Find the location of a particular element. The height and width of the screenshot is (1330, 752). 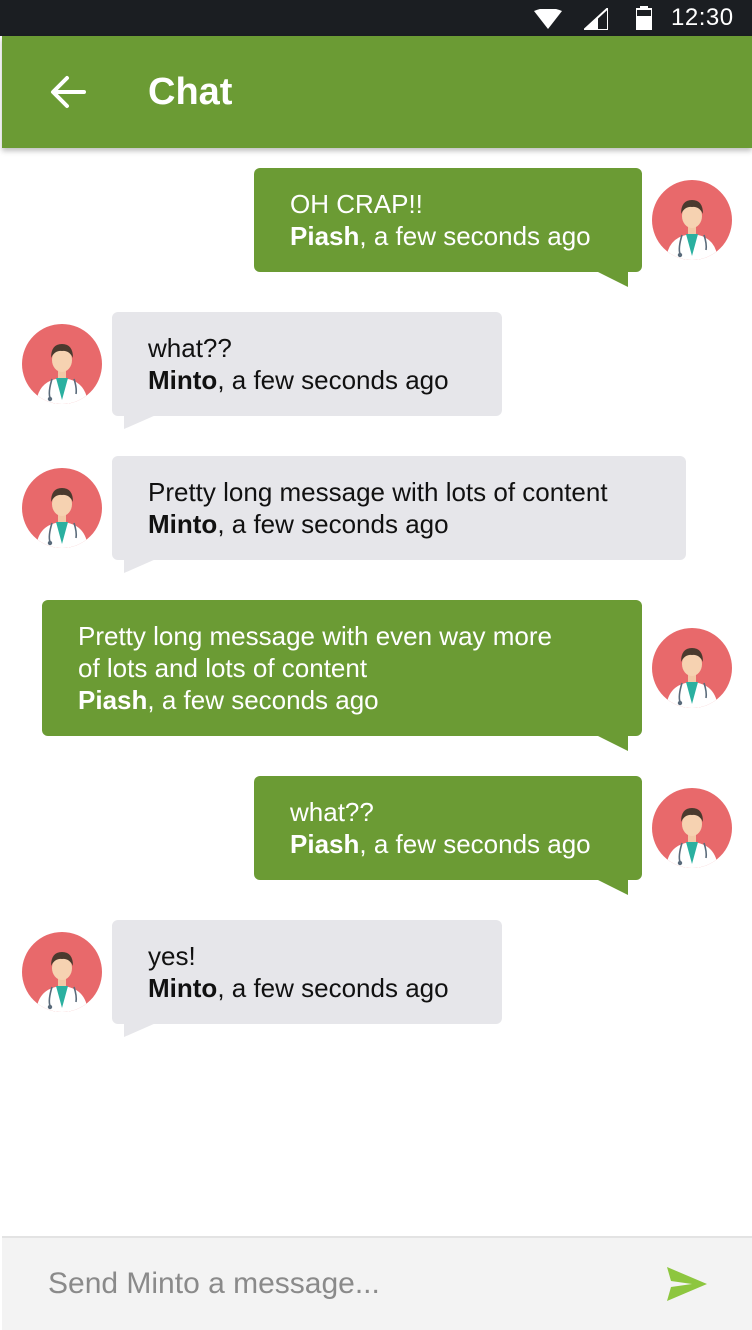

composer is located at coordinates (377, 1283).